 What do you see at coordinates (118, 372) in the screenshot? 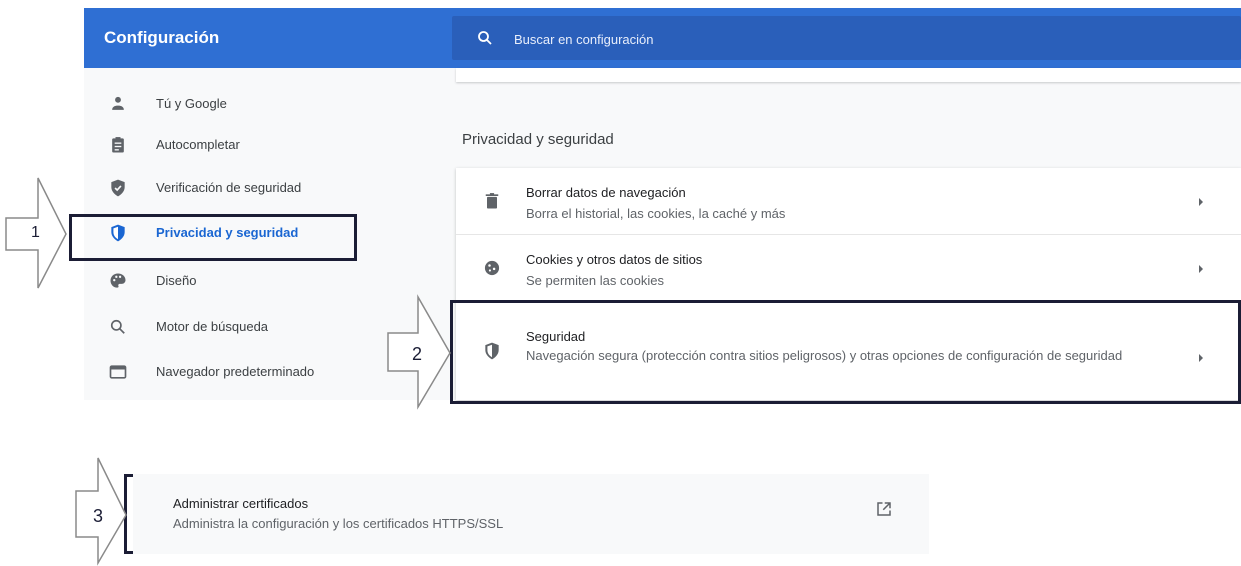
I see `browser-window-icon` at bounding box center [118, 372].